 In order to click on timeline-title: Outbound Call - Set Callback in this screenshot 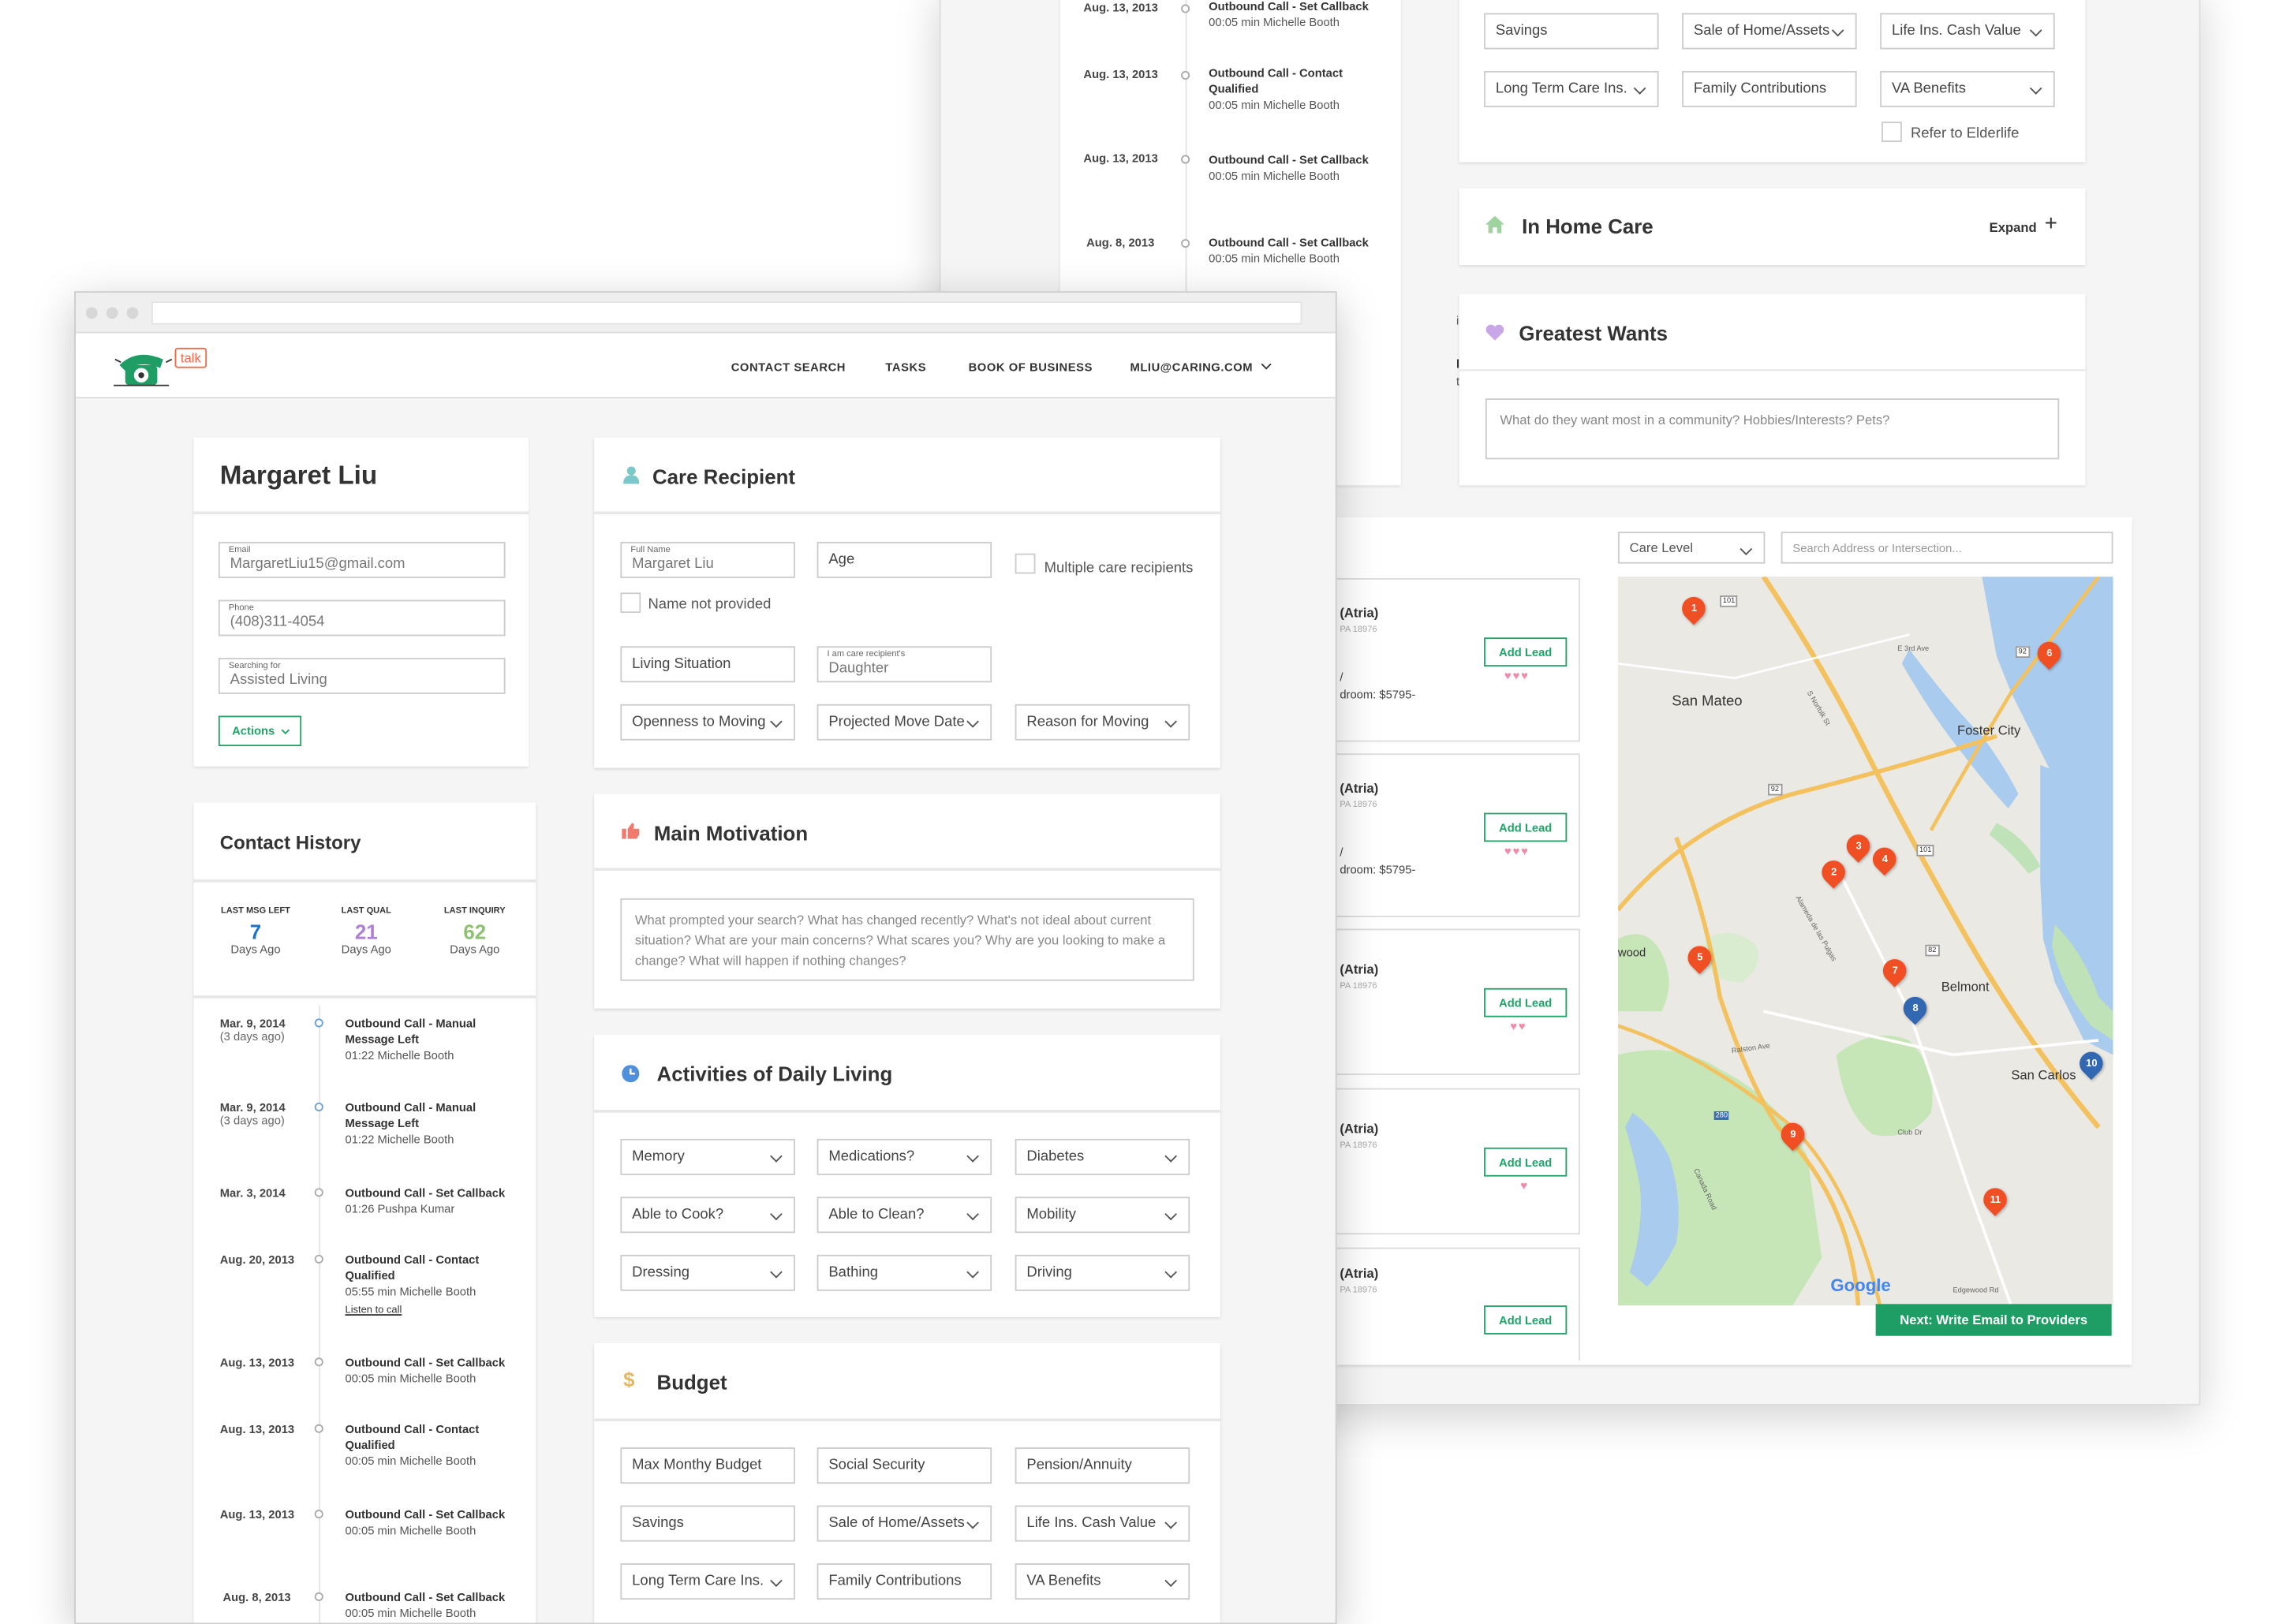, I will do `click(1289, 6)`.